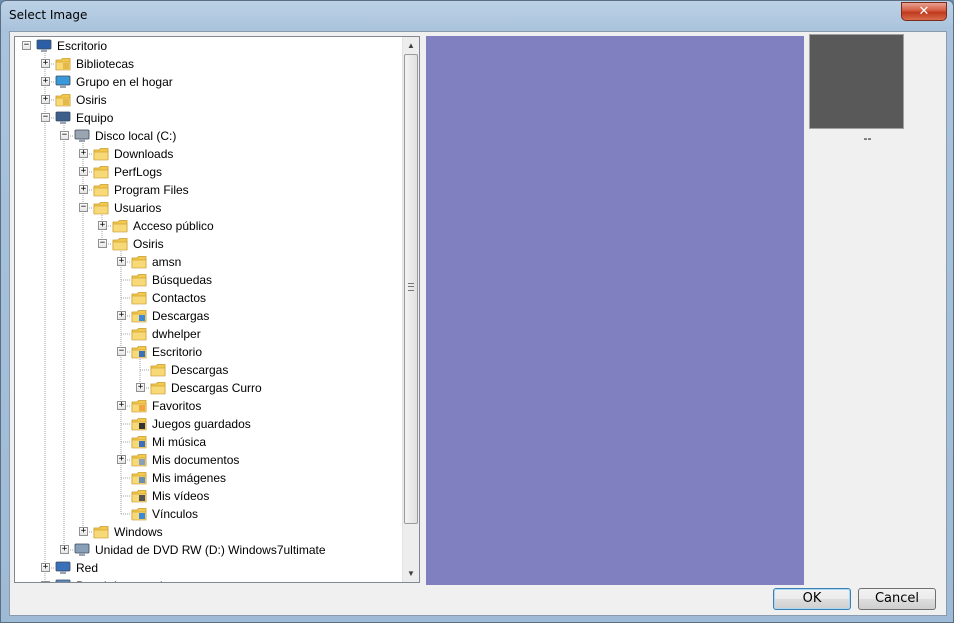  I want to click on tree-item: + Bibliotecas, so click(209, 64).